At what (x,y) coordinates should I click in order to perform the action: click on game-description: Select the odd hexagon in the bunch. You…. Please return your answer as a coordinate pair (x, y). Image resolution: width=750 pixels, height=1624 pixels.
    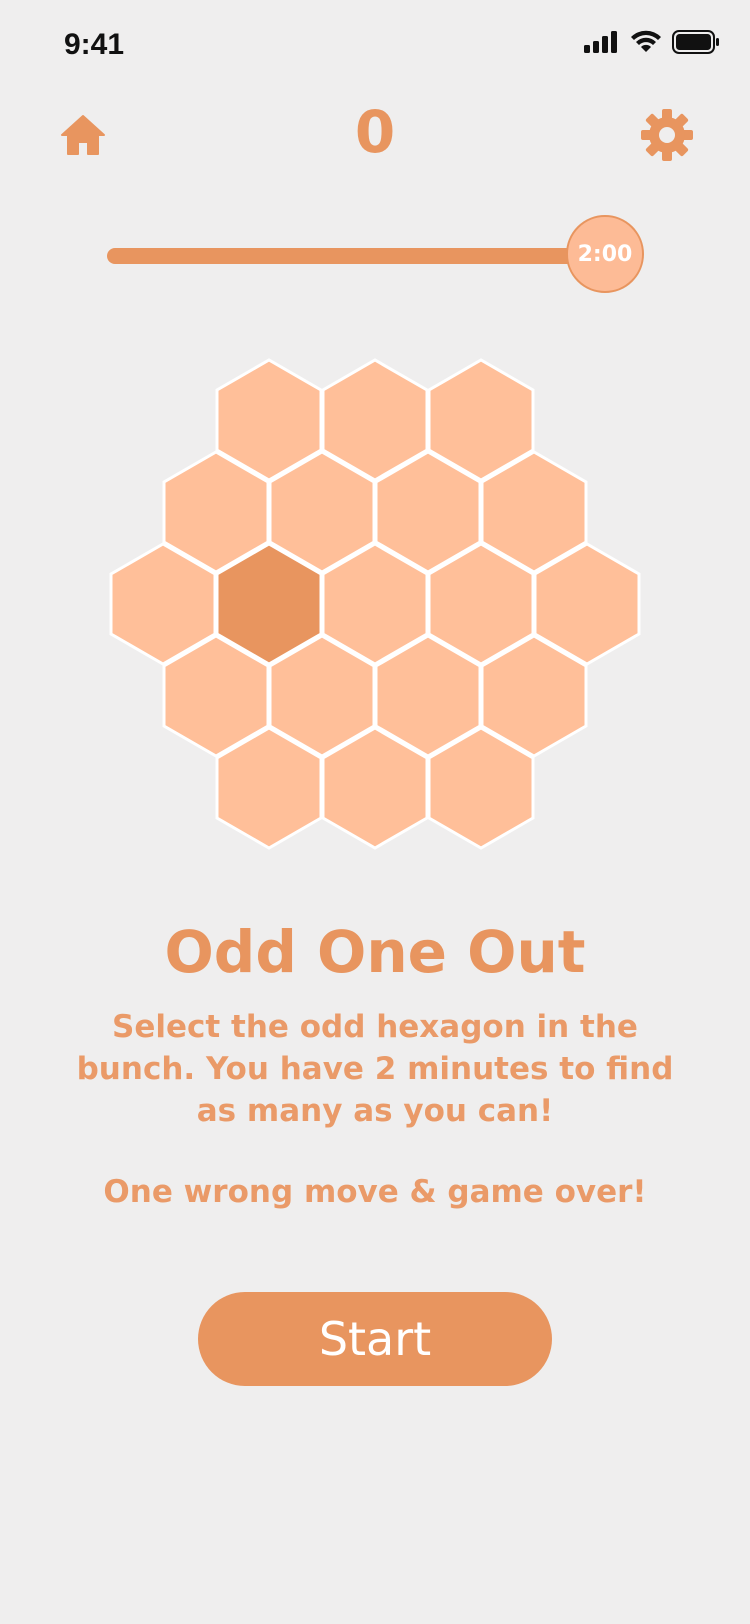
    Looking at the image, I should click on (375, 1069).